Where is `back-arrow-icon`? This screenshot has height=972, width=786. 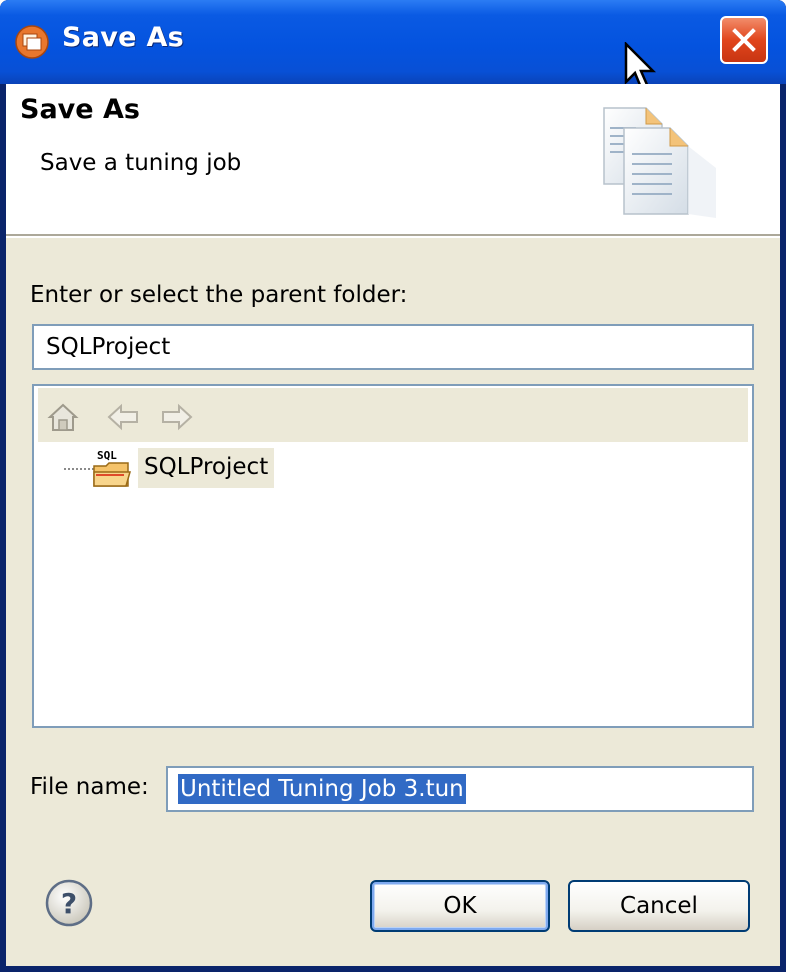
back-arrow-icon is located at coordinates (123, 417).